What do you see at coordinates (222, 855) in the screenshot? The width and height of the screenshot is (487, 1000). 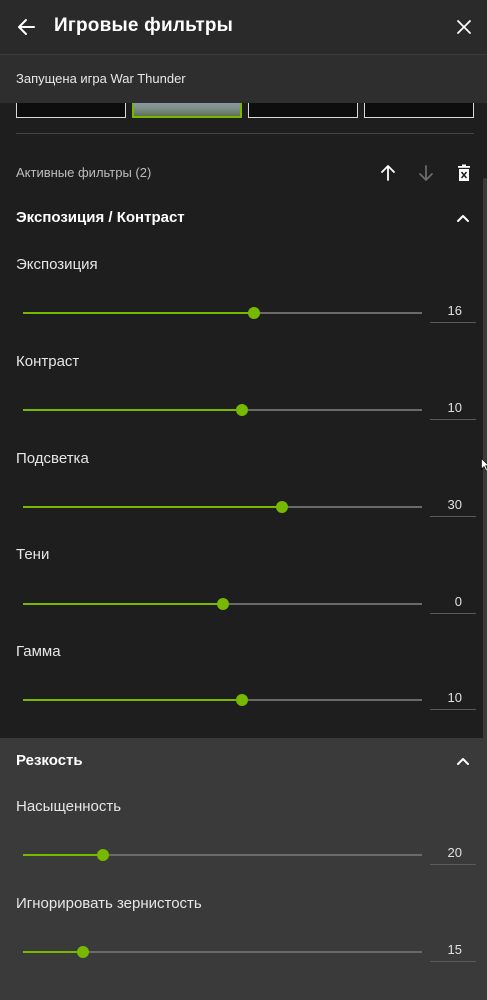 I see `saturation-slider` at bounding box center [222, 855].